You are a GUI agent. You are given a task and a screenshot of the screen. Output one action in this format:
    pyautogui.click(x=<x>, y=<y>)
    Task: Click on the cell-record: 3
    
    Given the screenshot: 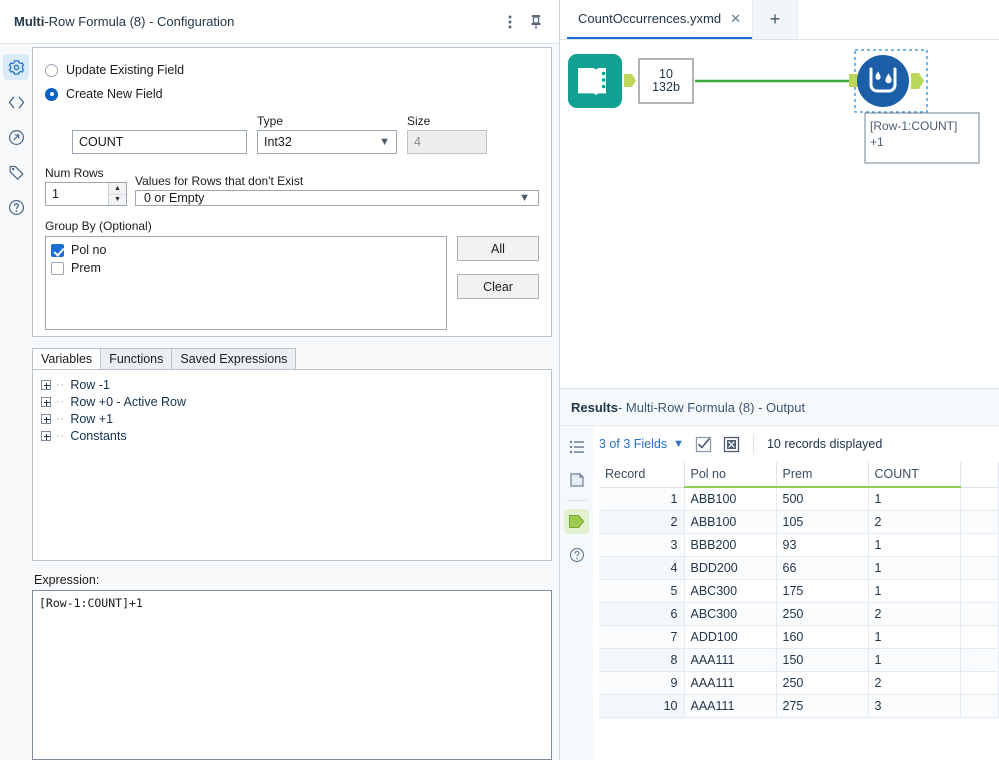 What is the action you would take?
    pyautogui.click(x=642, y=545)
    